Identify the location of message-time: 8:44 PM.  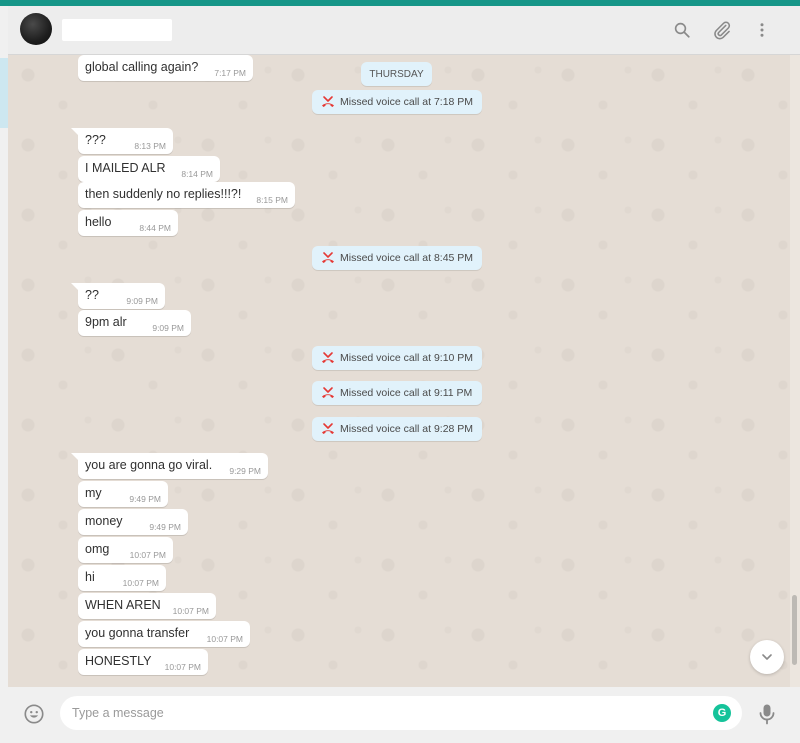
(155, 228).